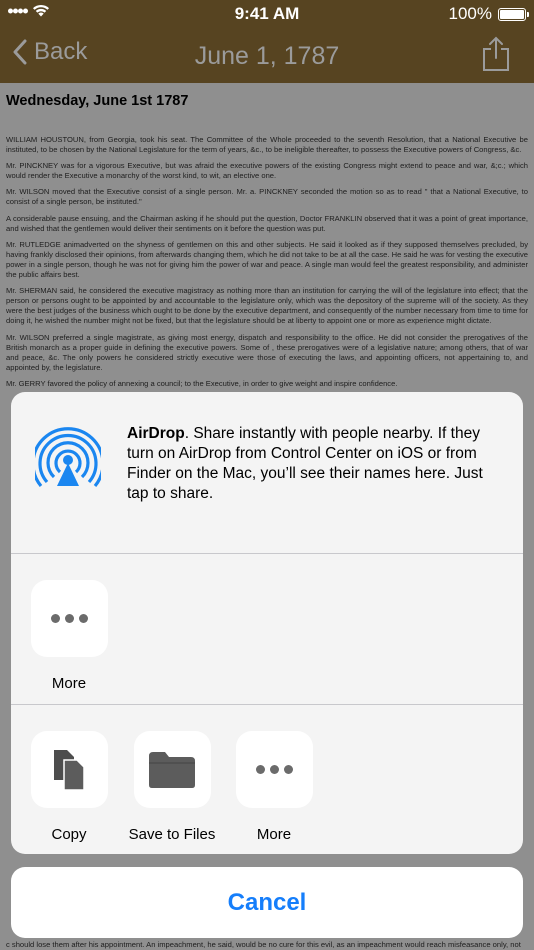 The height and width of the screenshot is (950, 534). What do you see at coordinates (470, 13) in the screenshot?
I see `battery-percent: 100%` at bounding box center [470, 13].